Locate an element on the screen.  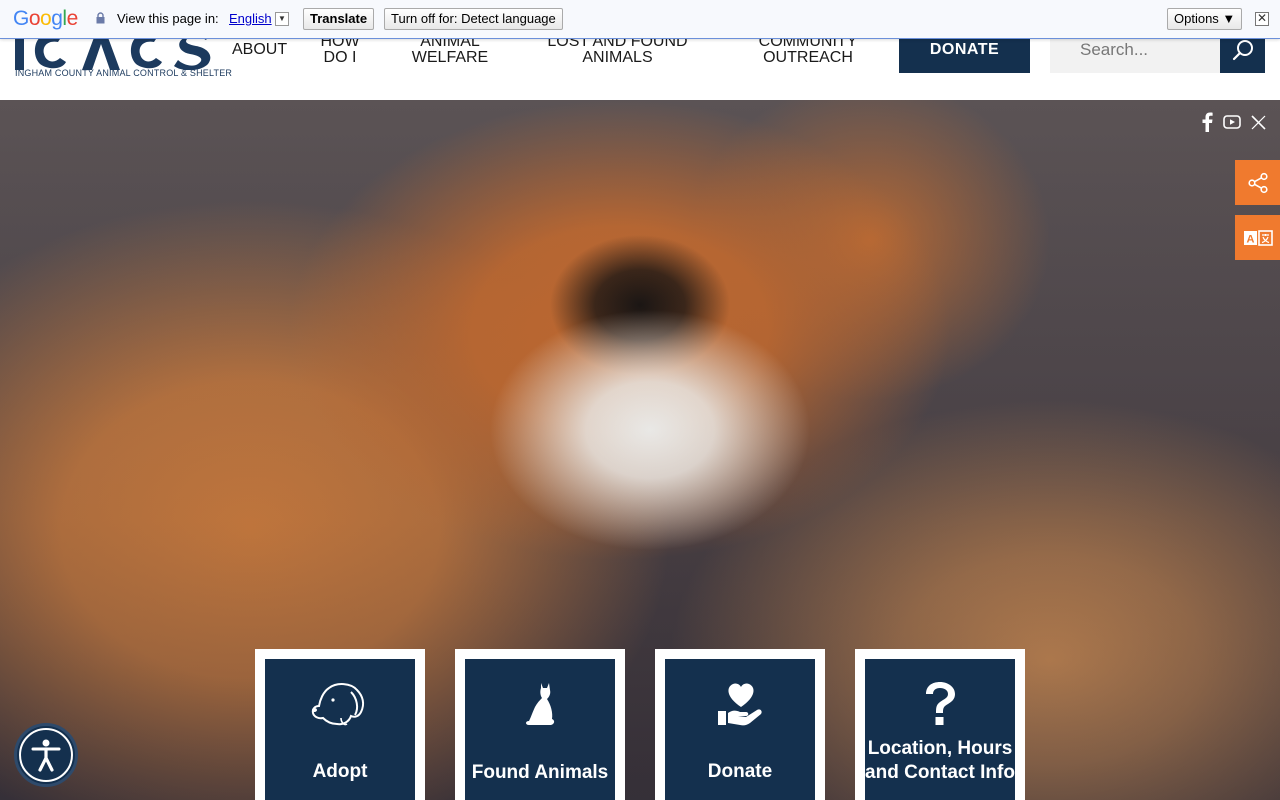
x-twitter-icon is located at coordinates (1258, 122).